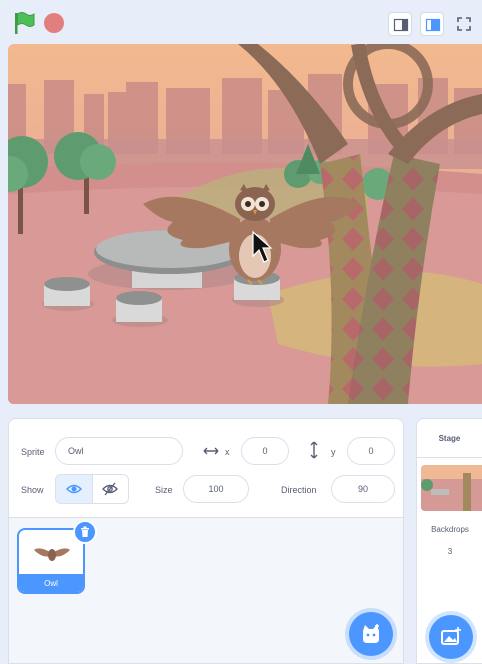 This screenshot has width=482, height=664. I want to click on eye-icon, so click(73, 489).